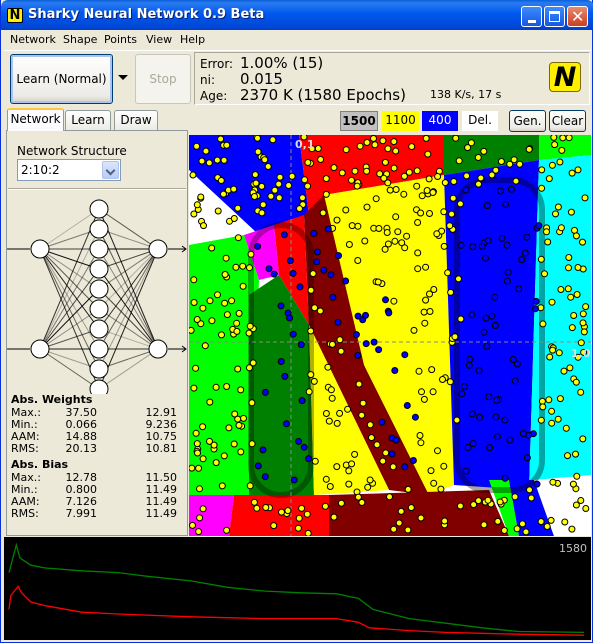 This screenshot has height=643, width=593. Describe the element at coordinates (120, 39) in the screenshot. I see `menu-points: Points` at that location.